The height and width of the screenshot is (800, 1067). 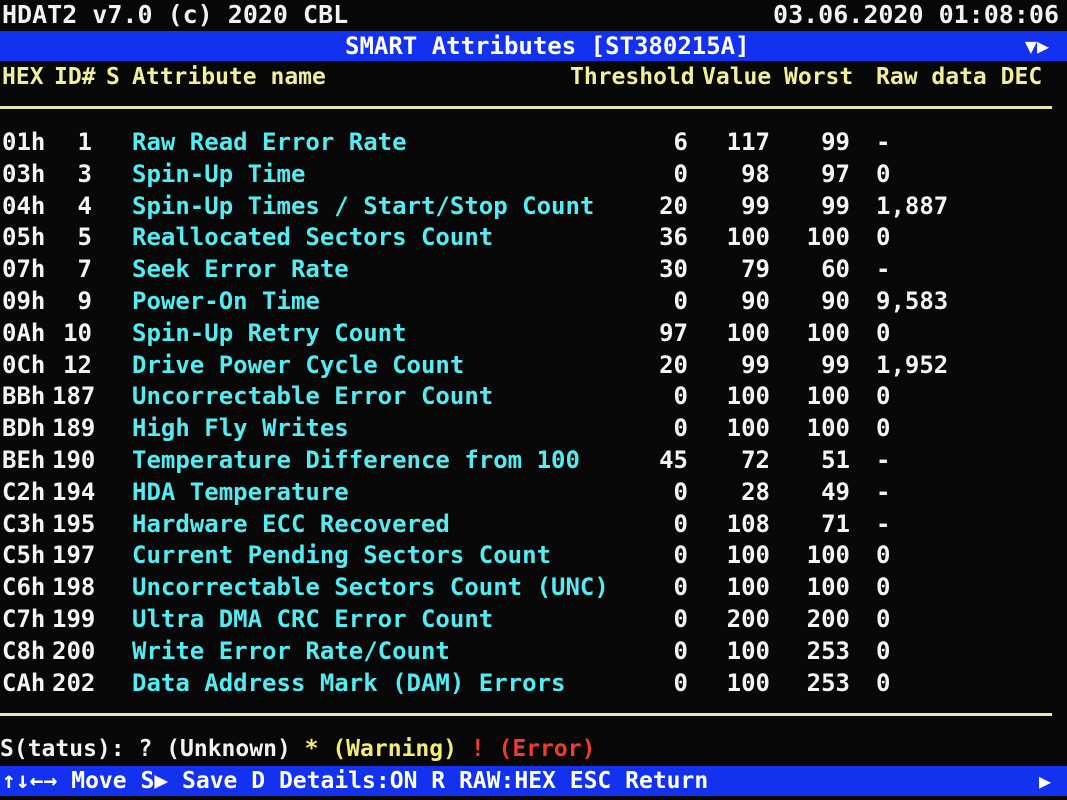 I want to click on table-row: C3h 195 Hardware ECC Recovered 0 108 71-, so click(x=533, y=524).